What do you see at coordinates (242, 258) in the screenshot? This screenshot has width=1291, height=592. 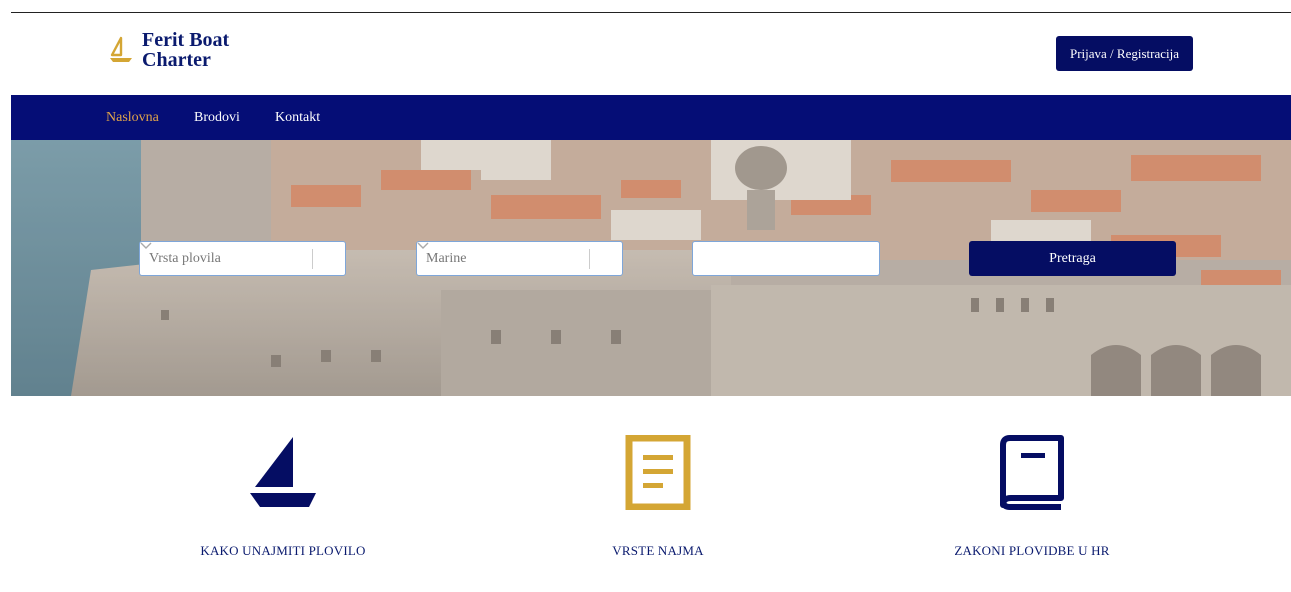 I see `vessel-type-select: Vrsta plovila` at bounding box center [242, 258].